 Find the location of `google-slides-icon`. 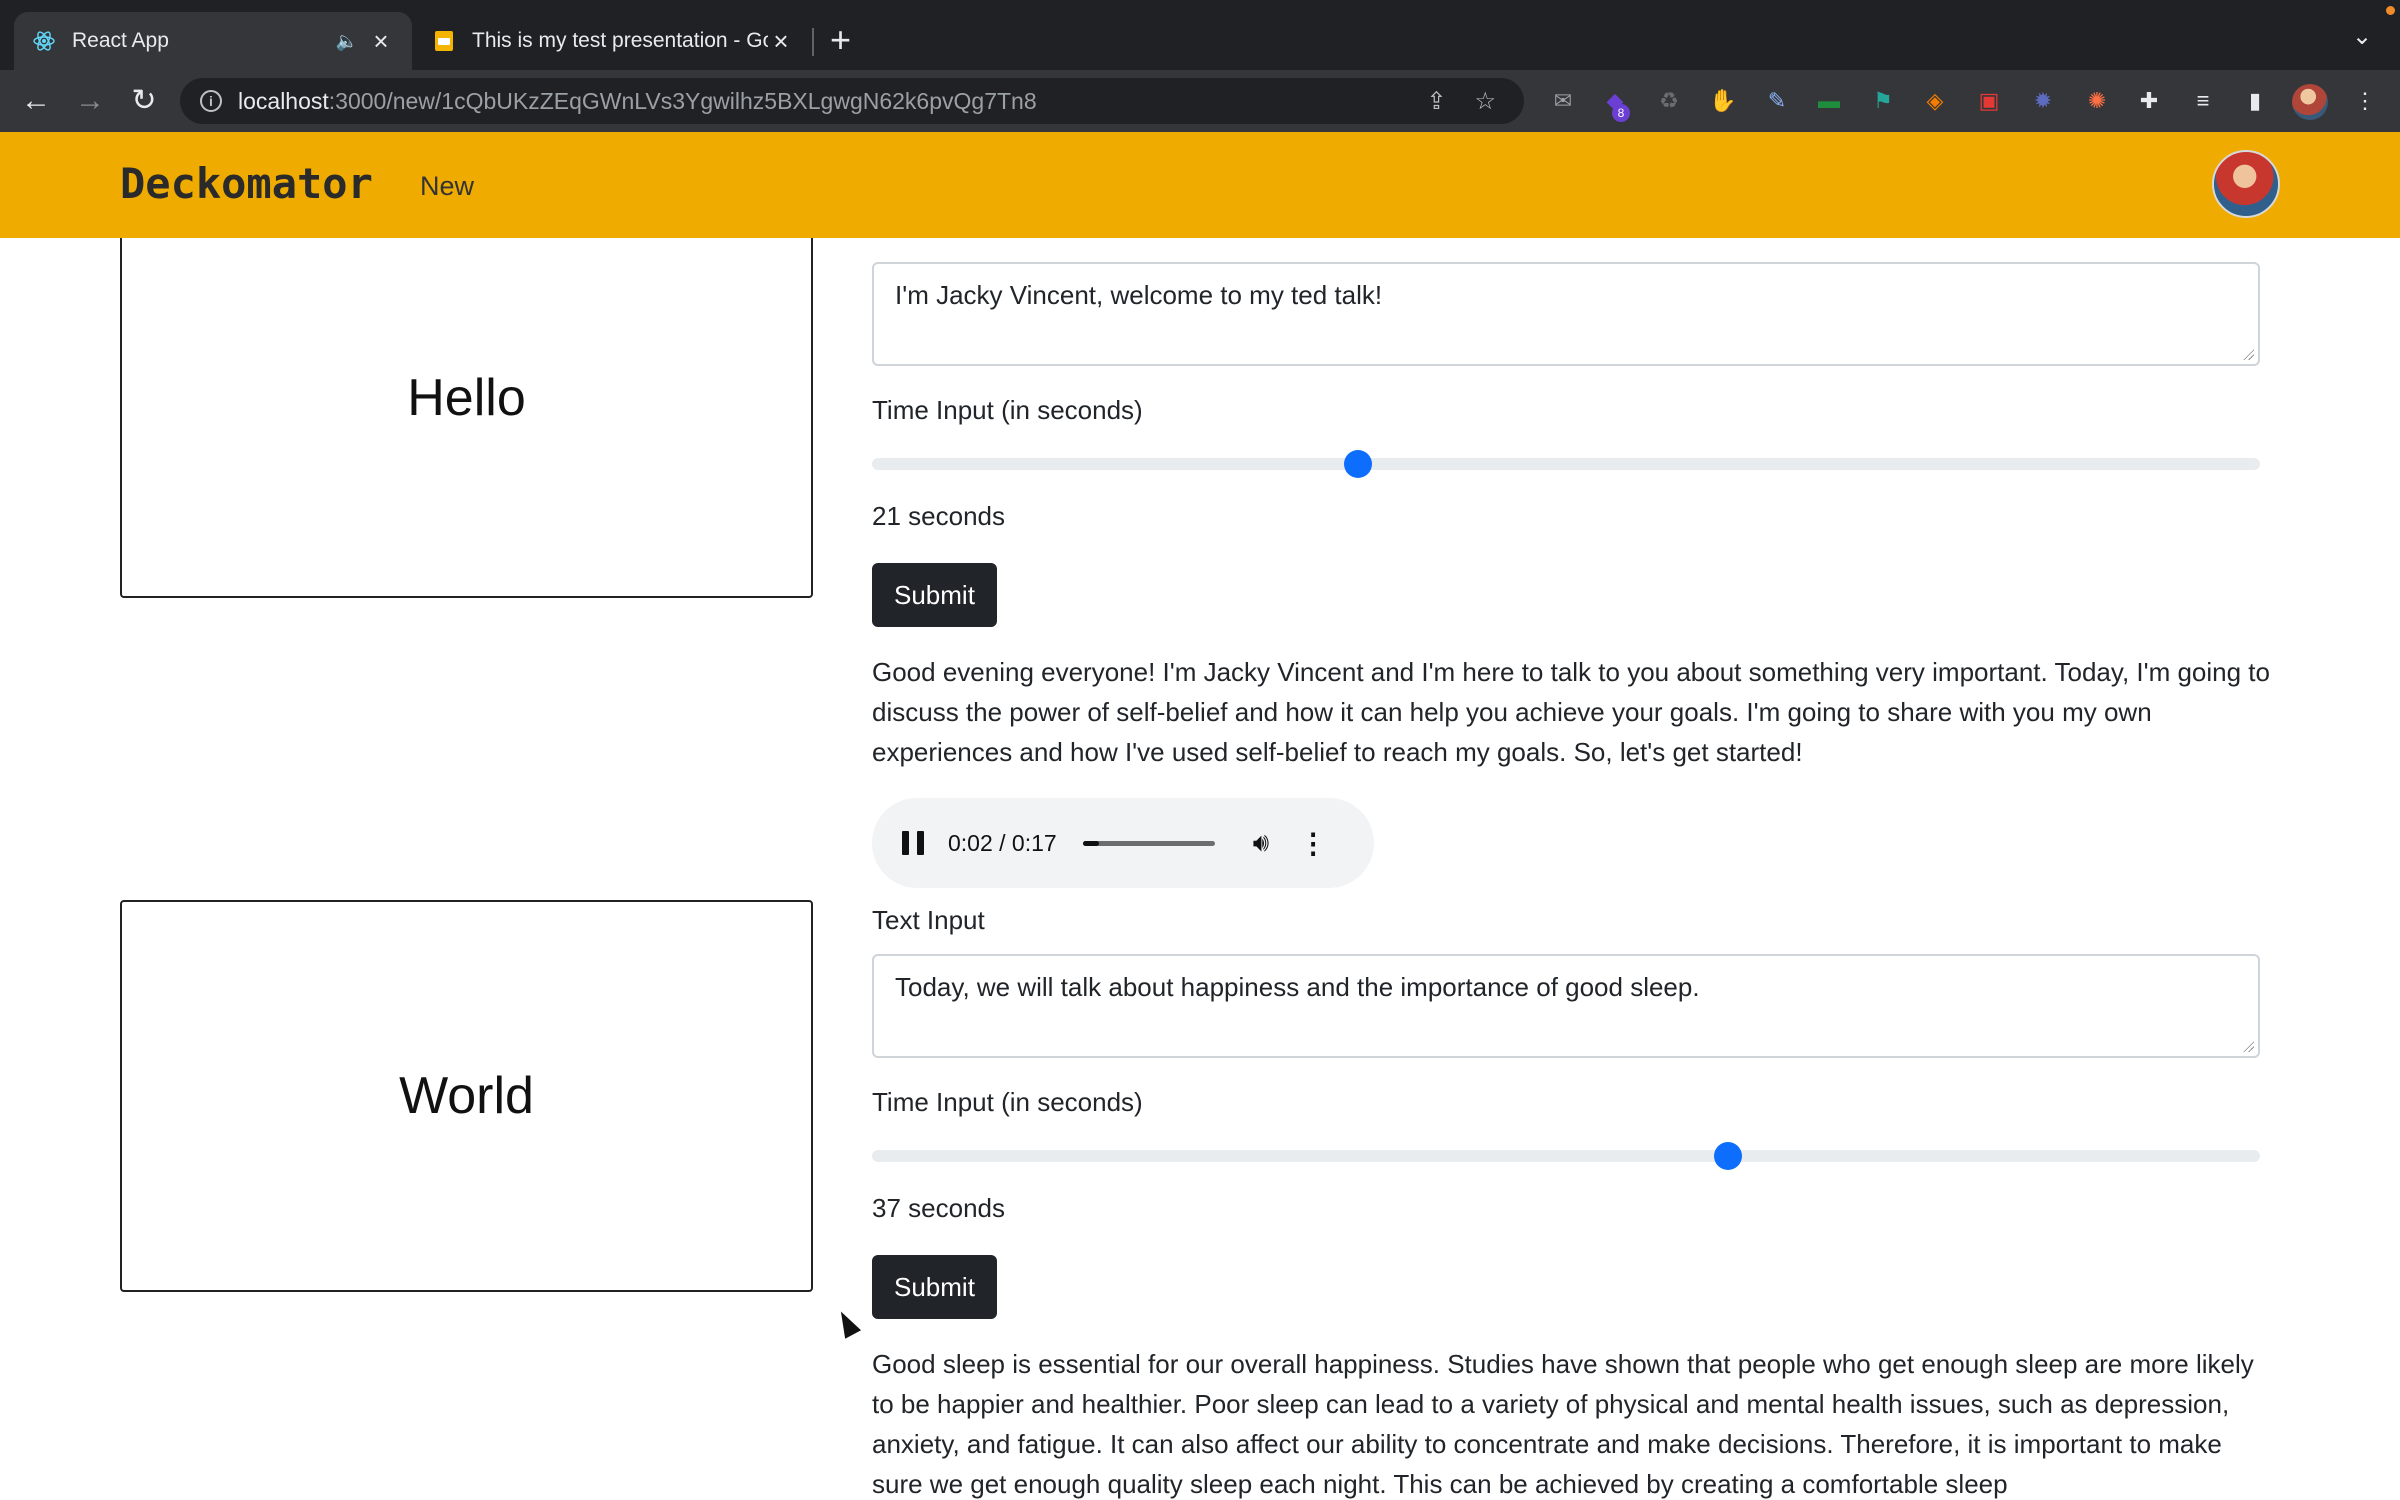

google-slides-icon is located at coordinates (444, 41).